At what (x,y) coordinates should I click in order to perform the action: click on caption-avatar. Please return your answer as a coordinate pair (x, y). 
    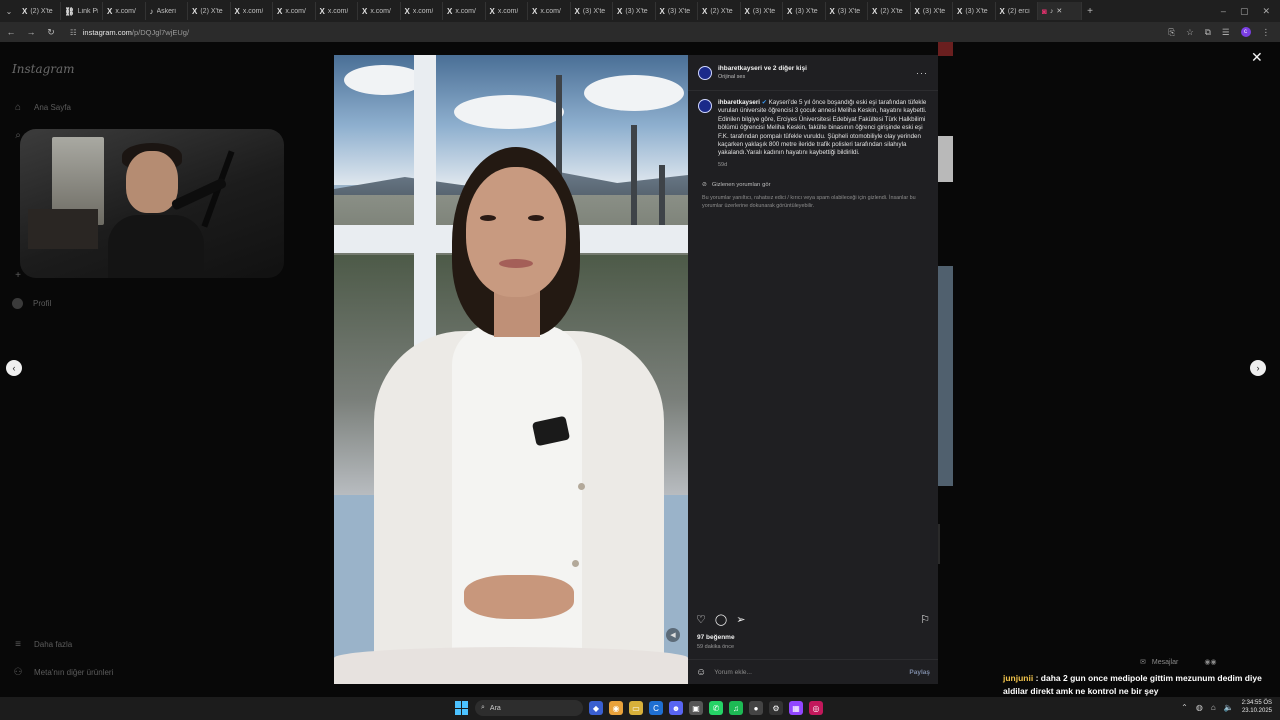
    Looking at the image, I should click on (705, 106).